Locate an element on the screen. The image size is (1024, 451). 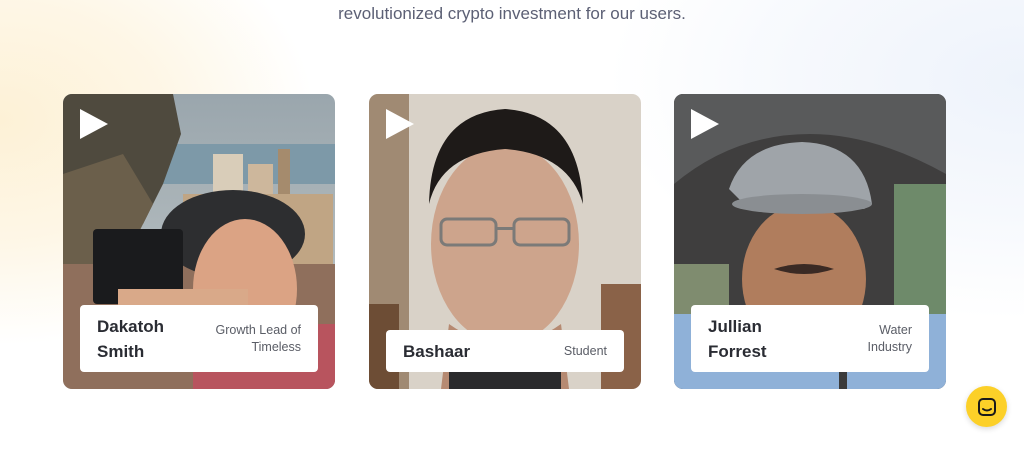
testimonial-name: Bashaar is located at coordinates (437, 351).